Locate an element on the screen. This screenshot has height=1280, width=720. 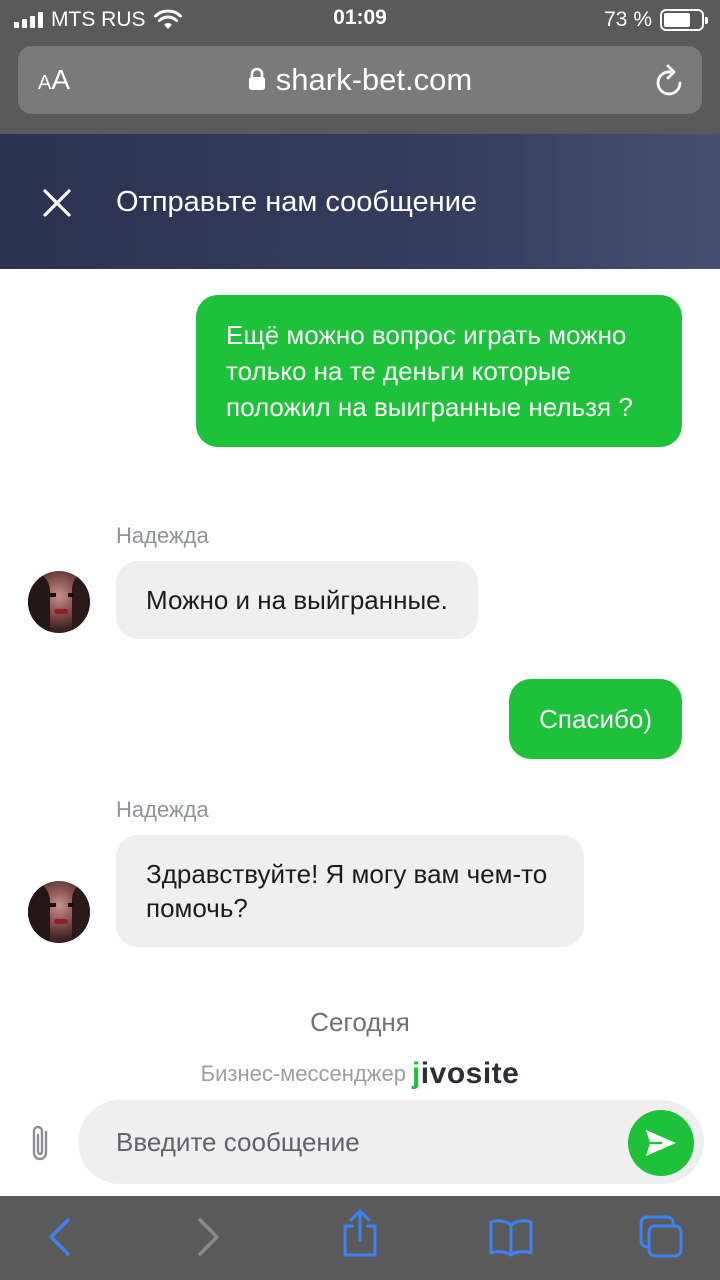
outgoing-message: Спасибо) is located at coordinates (595, 719).